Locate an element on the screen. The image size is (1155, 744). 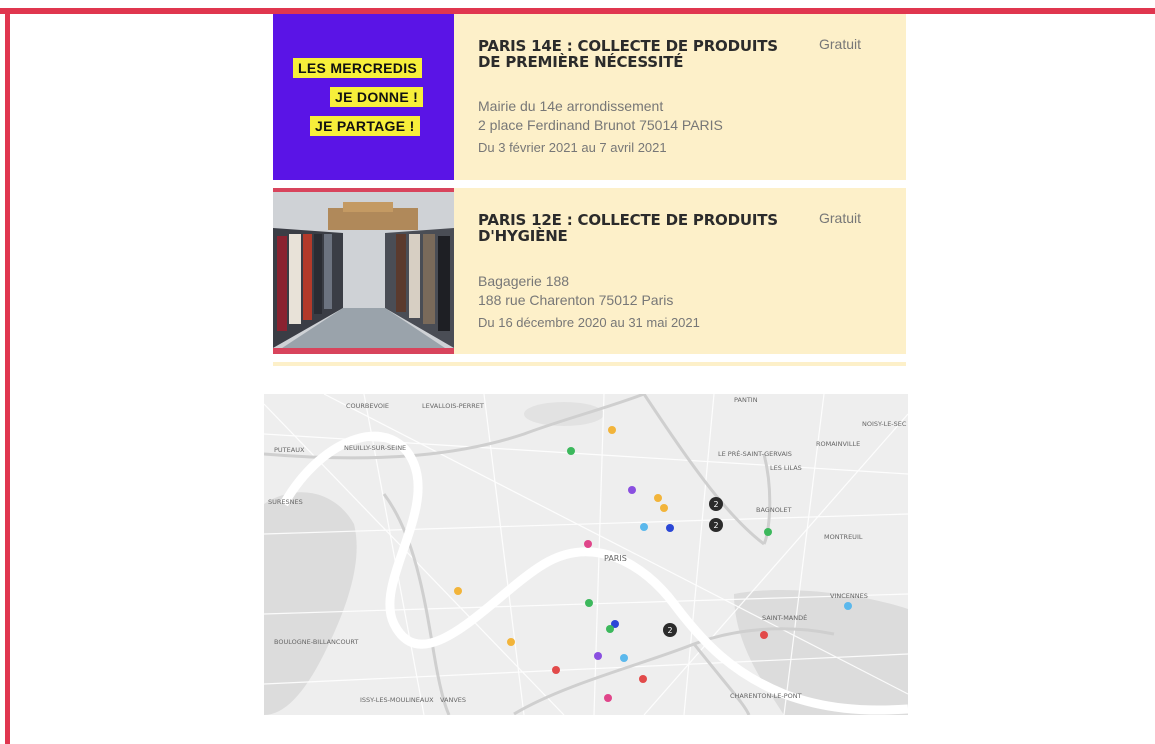
event-thumbnail: LES MERCREDIS JE DONNE ! JE PARTAGE ! is located at coordinates (363, 97).